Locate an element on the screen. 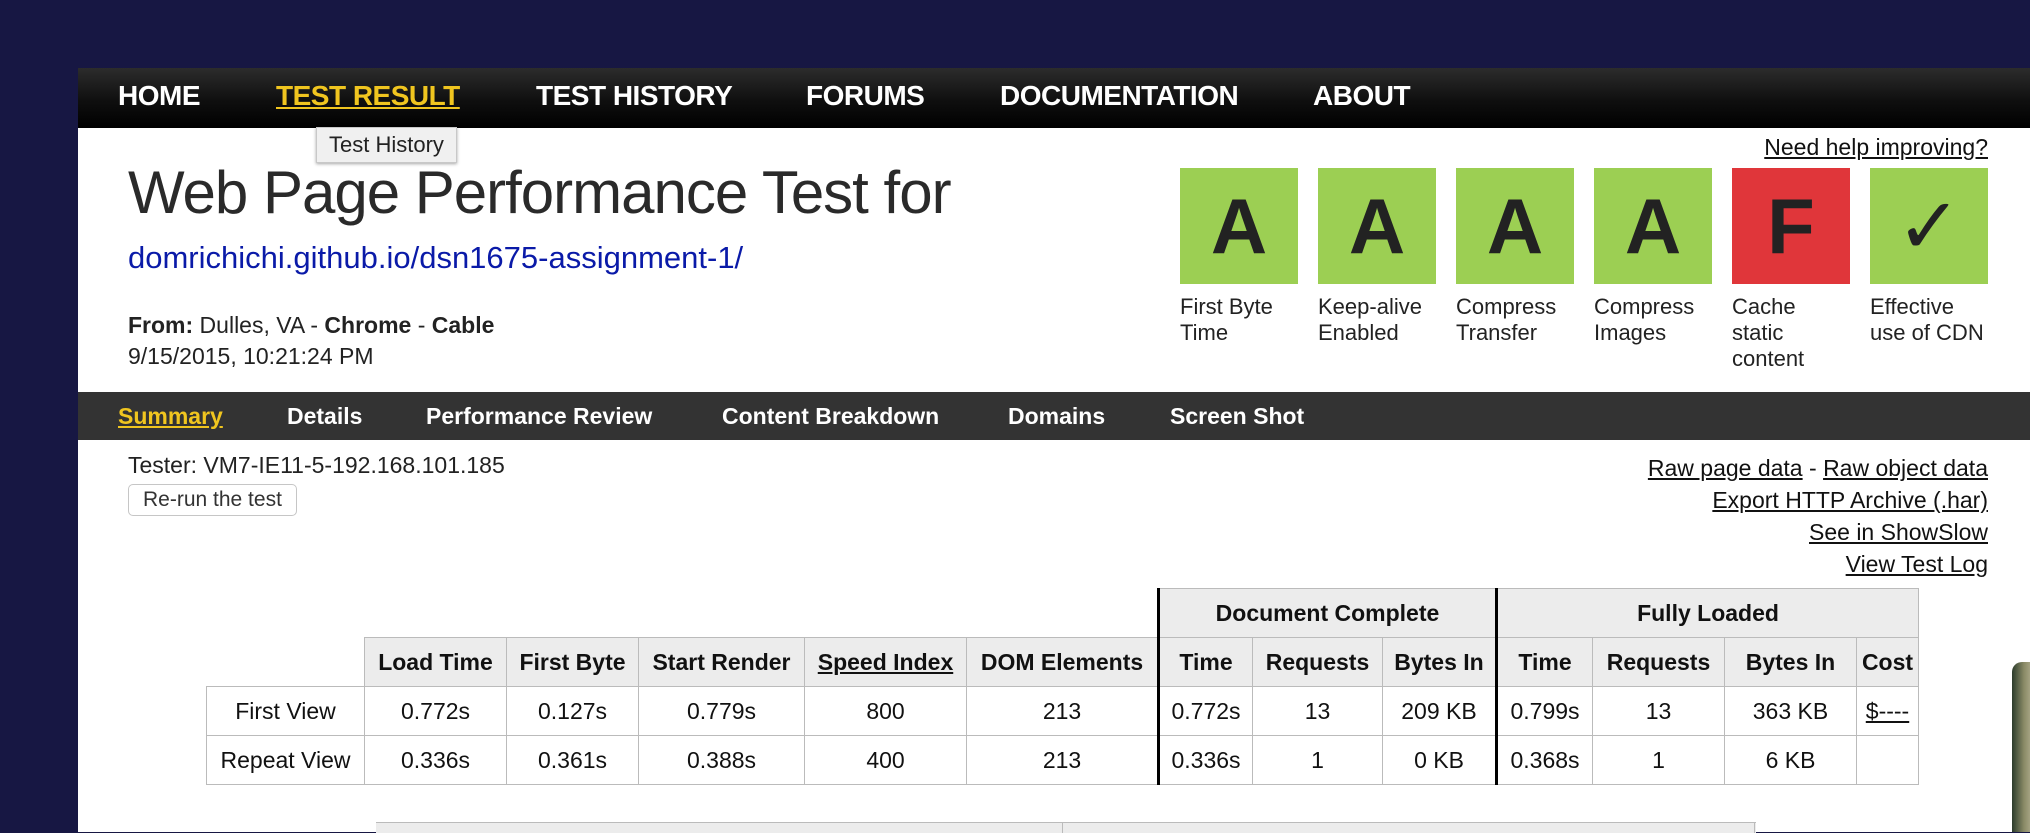 This screenshot has height=833, width=2030. page-title: Web Page Performance Test for is located at coordinates (540, 192).